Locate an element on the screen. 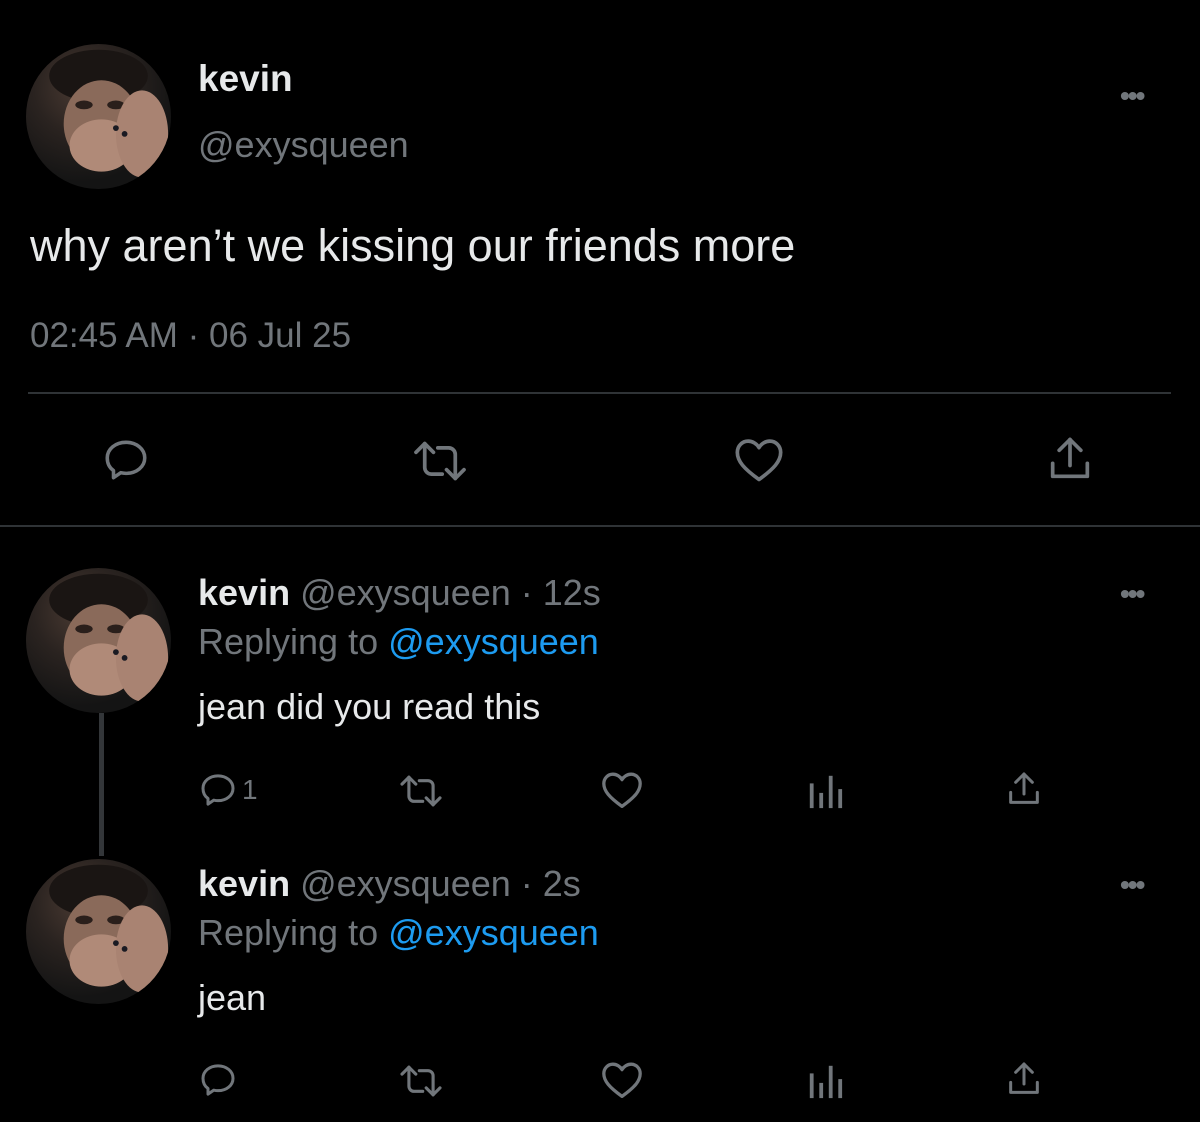 This screenshot has width=1200, height=1122. reply-text: jean is located at coordinates (232, 997).